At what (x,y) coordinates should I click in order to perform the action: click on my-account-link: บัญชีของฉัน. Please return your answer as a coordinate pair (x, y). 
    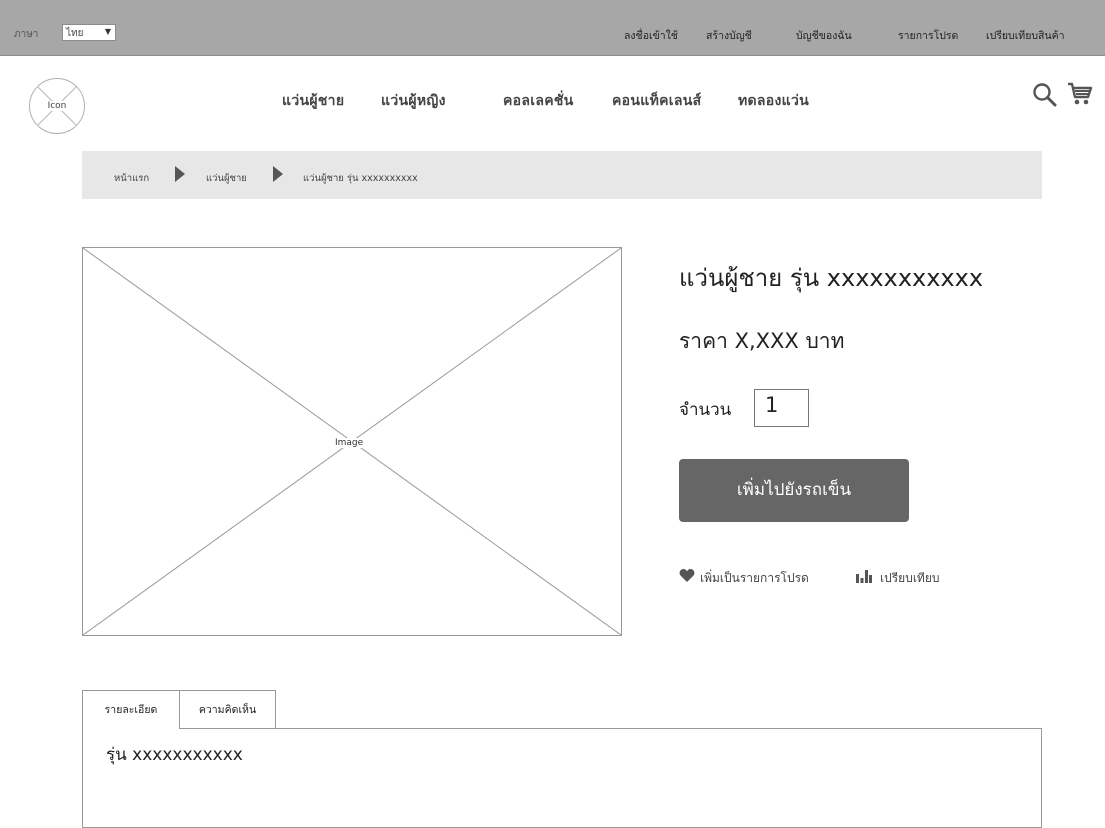
    Looking at the image, I should click on (824, 35).